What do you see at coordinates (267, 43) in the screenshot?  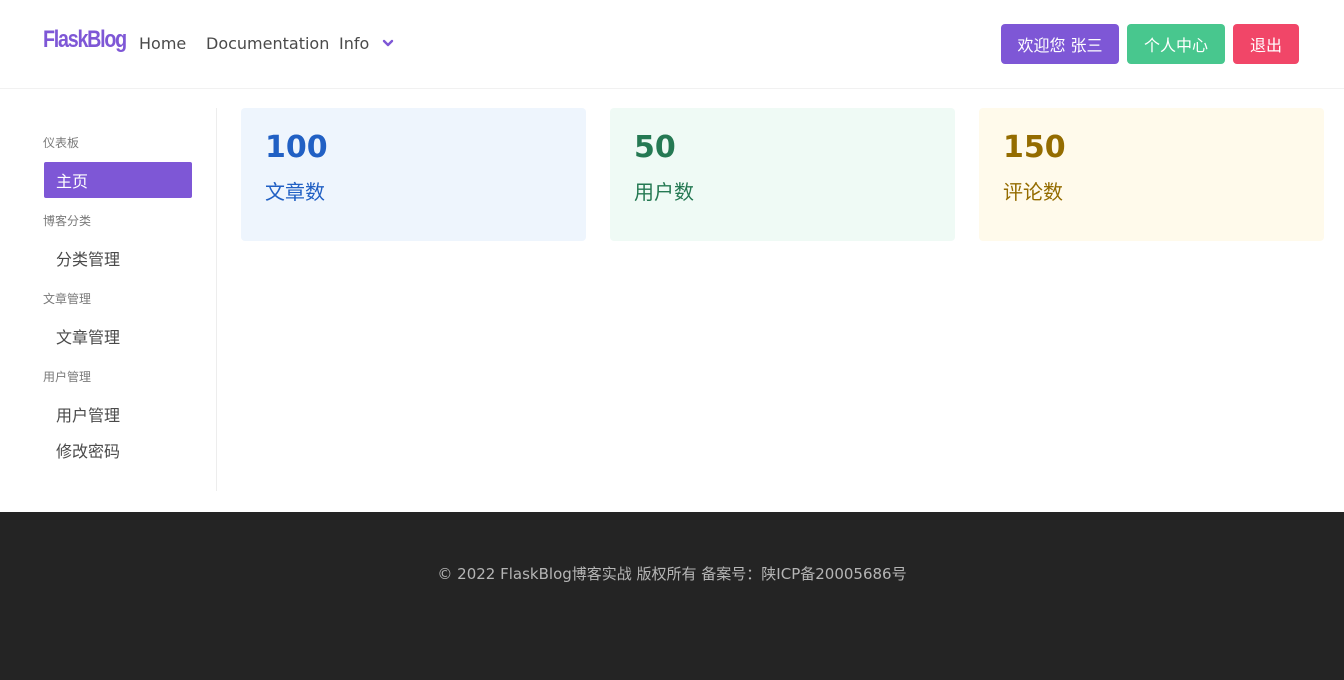 I see `nav-documentation-link: Documentation` at bounding box center [267, 43].